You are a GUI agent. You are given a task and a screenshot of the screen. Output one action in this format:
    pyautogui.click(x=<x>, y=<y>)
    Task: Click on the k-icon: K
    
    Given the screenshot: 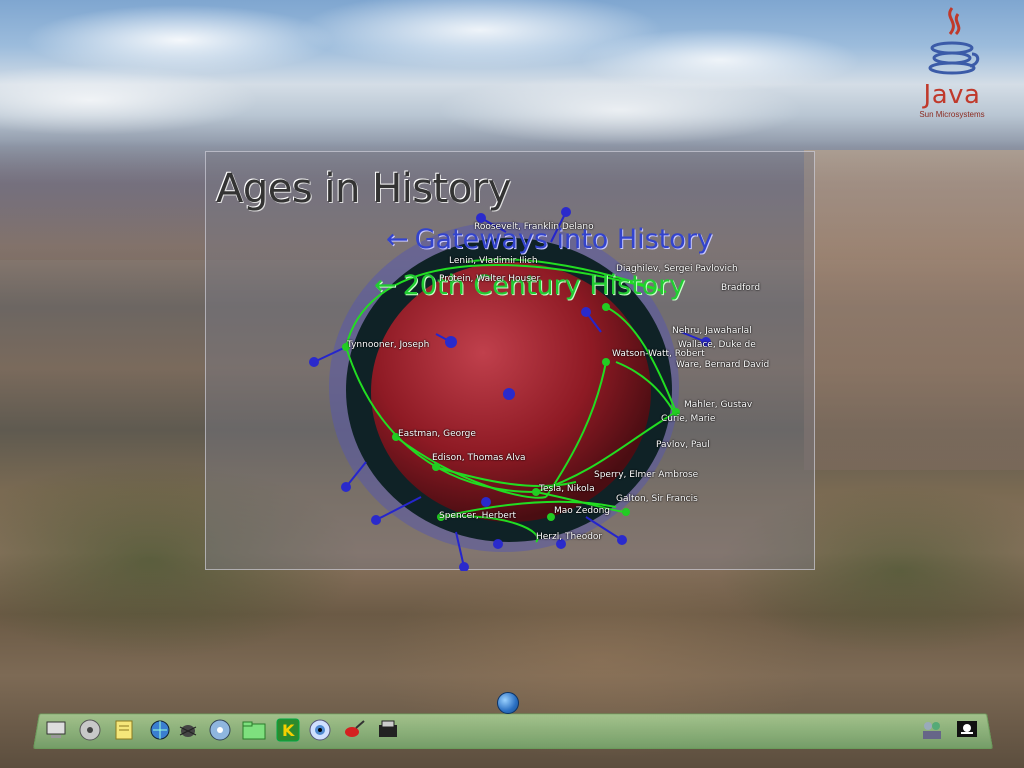 What is the action you would take?
    pyautogui.click(x=288, y=730)
    